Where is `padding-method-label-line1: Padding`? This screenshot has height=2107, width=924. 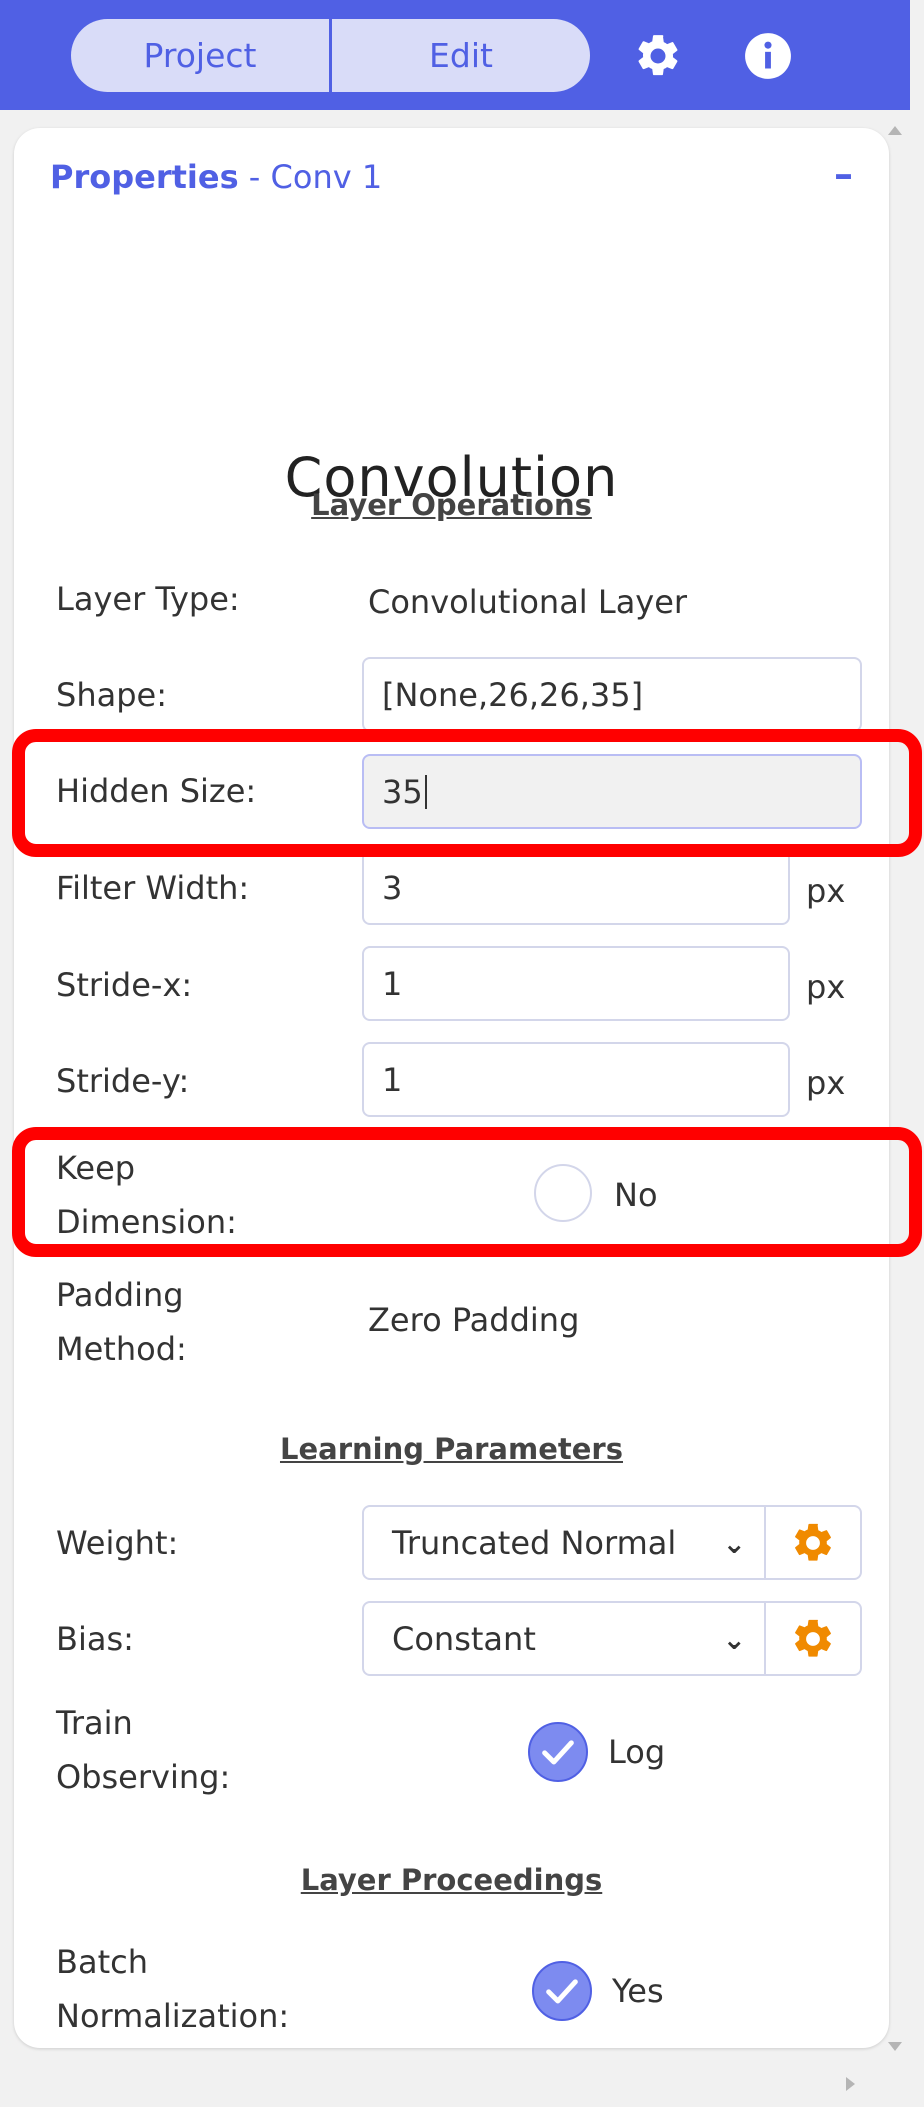 padding-method-label-line1: Padding is located at coordinates (120, 1295).